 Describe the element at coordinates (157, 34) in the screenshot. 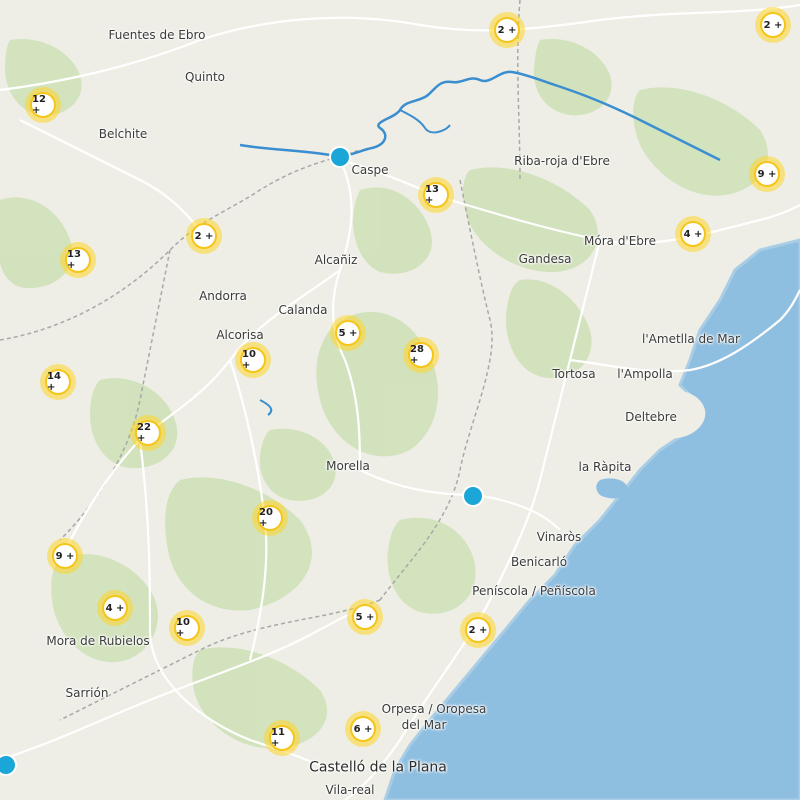

I see `place-label: Fuentes de Ebro` at that location.